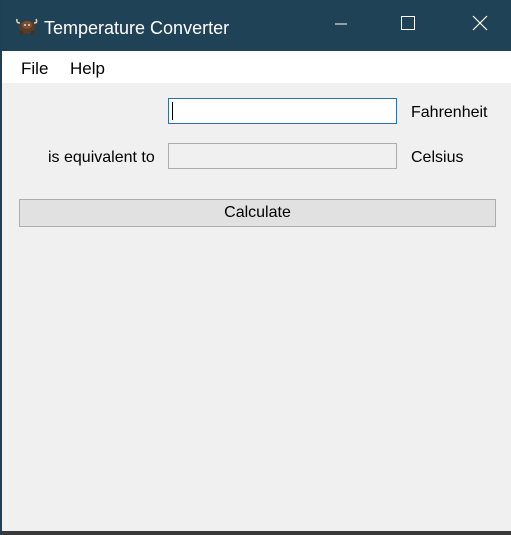 The height and width of the screenshot is (535, 511). What do you see at coordinates (437, 157) in the screenshot?
I see `celsius-label: Celsius` at bounding box center [437, 157].